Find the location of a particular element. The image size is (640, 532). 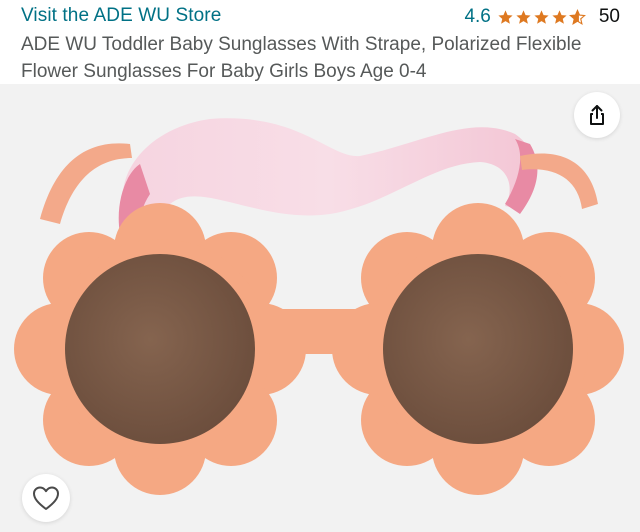

share-button is located at coordinates (597, 115).